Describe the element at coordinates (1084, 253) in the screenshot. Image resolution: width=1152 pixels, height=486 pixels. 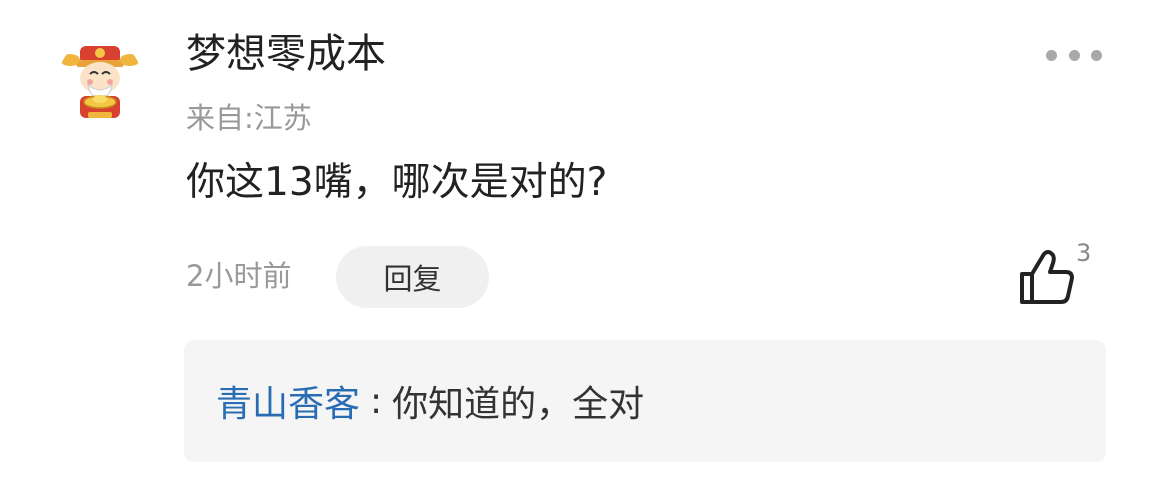
I see `like-count: 3` at that location.